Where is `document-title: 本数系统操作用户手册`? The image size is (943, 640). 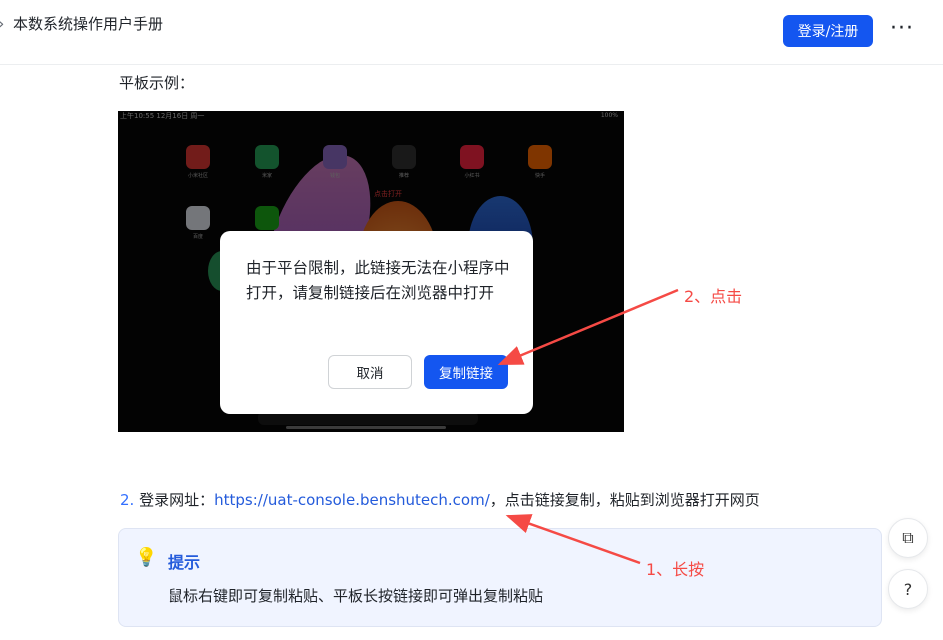
document-title: 本数系统操作用户手册 is located at coordinates (88, 24).